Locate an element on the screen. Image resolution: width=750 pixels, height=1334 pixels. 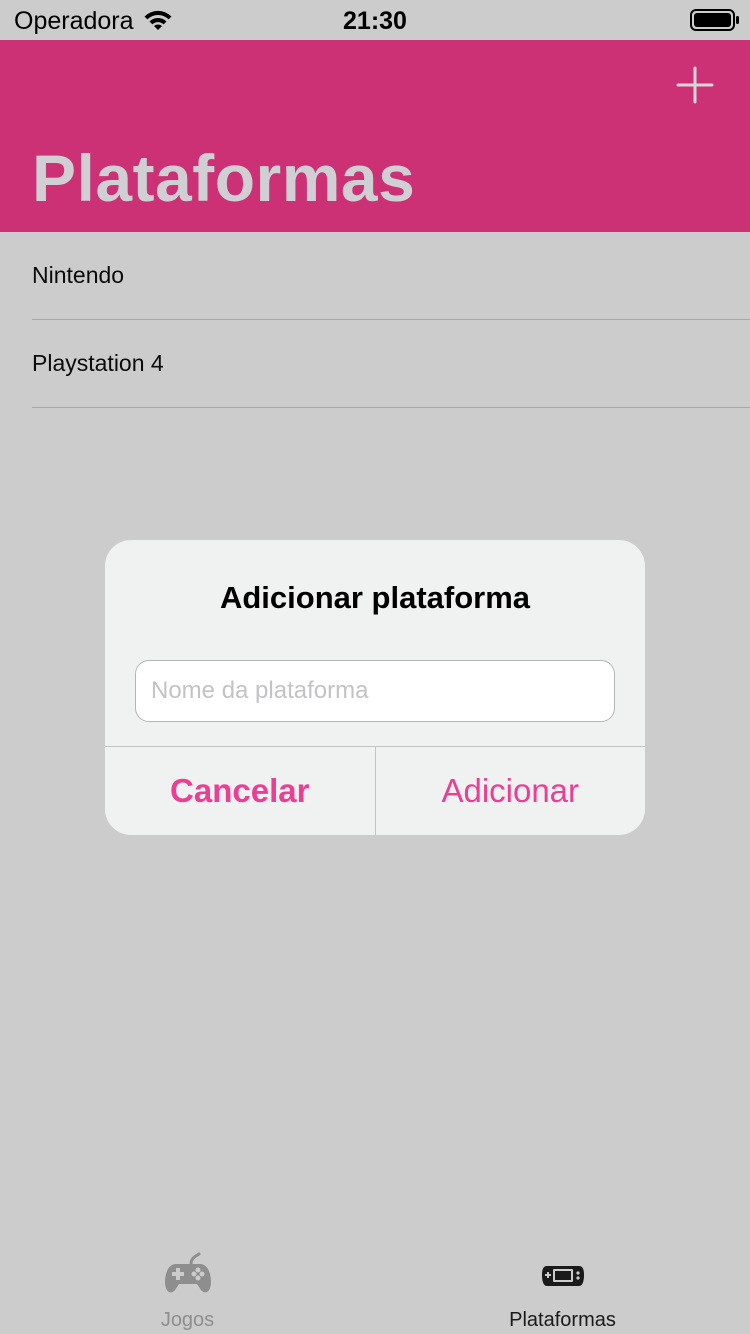
status-bar: Operadora 21:30 is located at coordinates (375, 20).